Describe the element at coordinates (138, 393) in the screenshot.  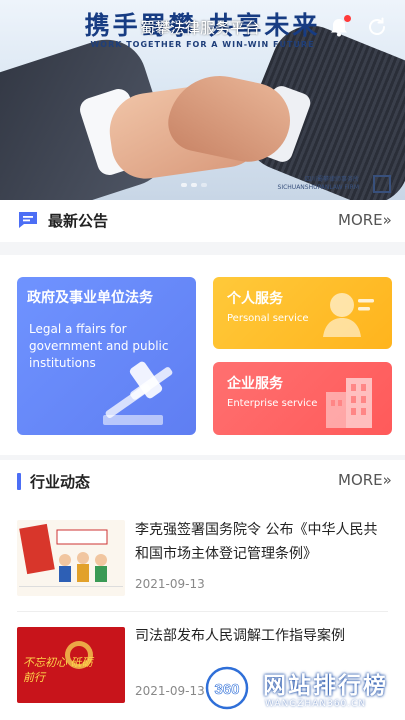
I see `gavel-icon` at that location.